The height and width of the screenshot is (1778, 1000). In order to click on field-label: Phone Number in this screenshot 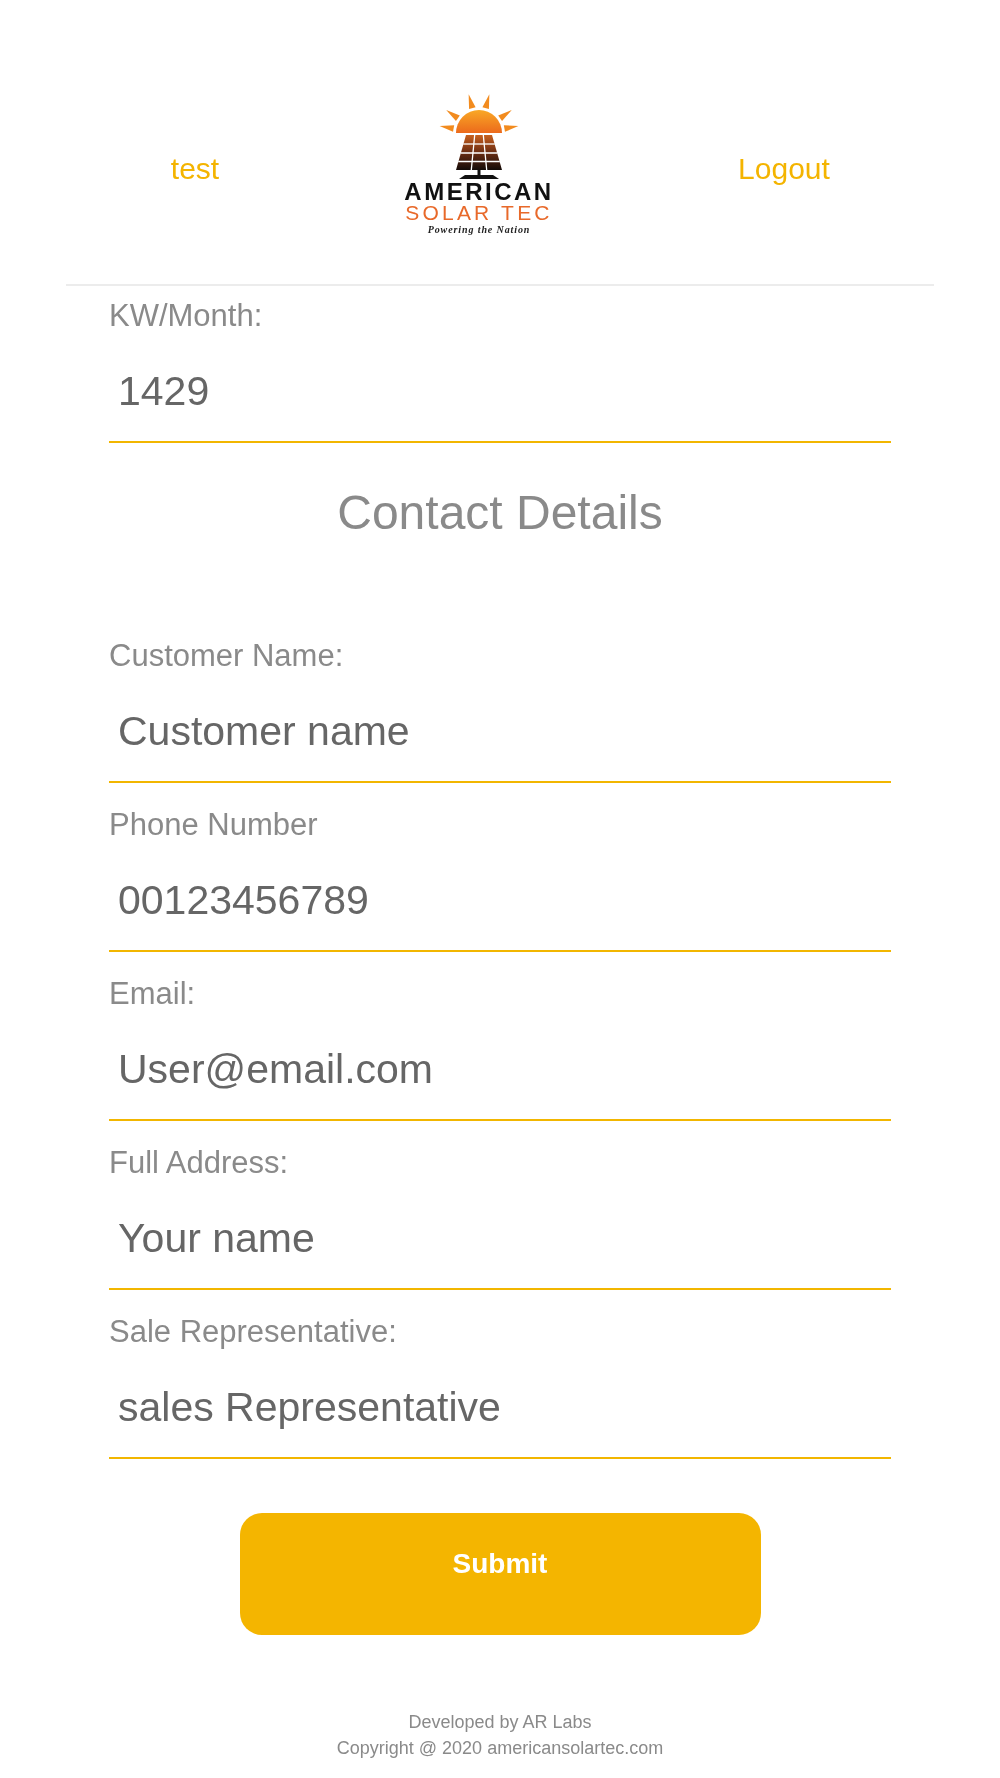, I will do `click(213, 825)`.